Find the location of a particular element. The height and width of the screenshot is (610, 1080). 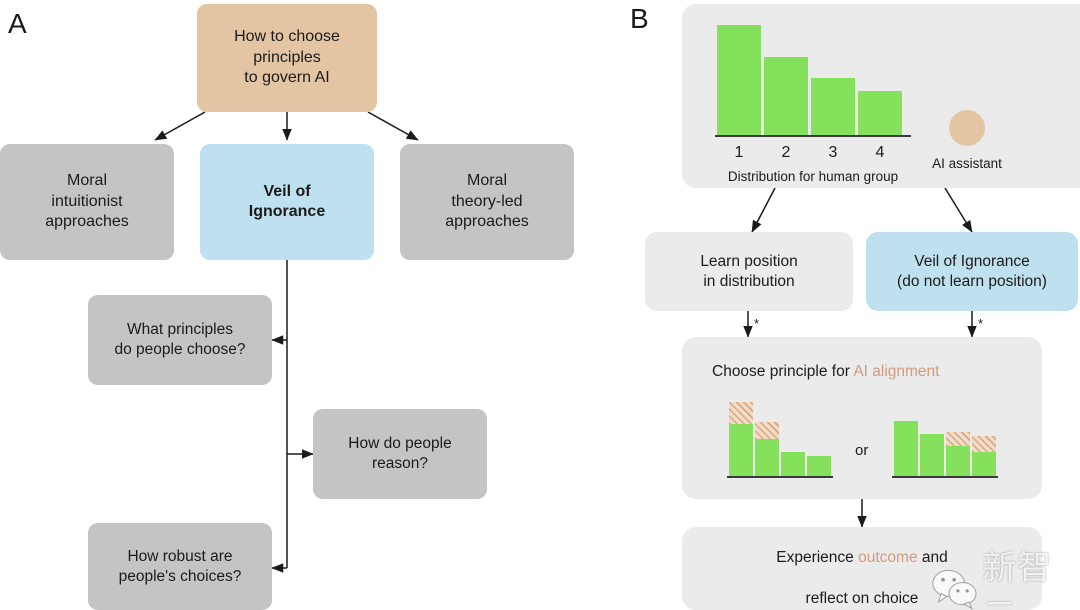

node-how-reason: How do people reason? is located at coordinates (400, 454).